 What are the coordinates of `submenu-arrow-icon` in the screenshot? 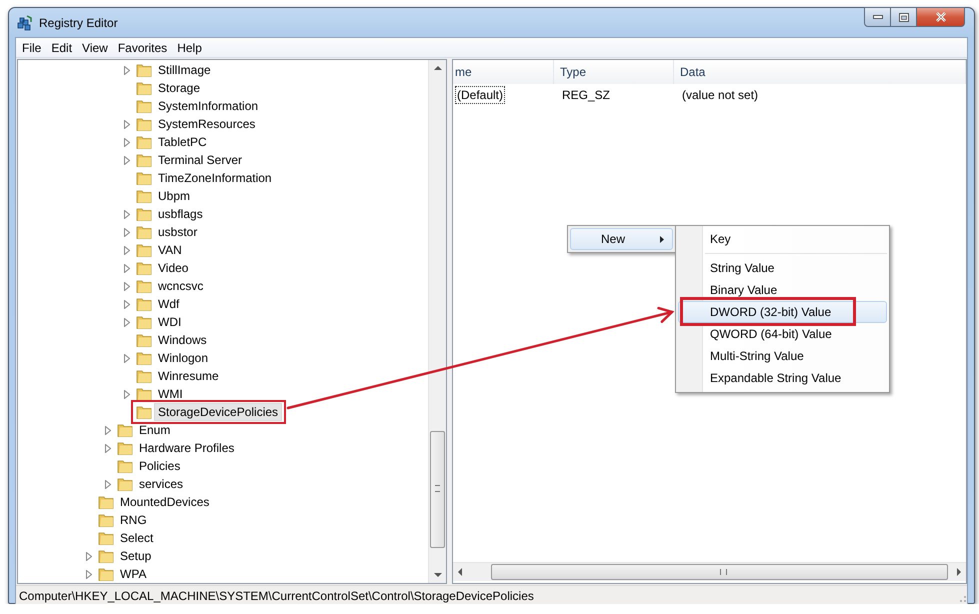 It's located at (662, 239).